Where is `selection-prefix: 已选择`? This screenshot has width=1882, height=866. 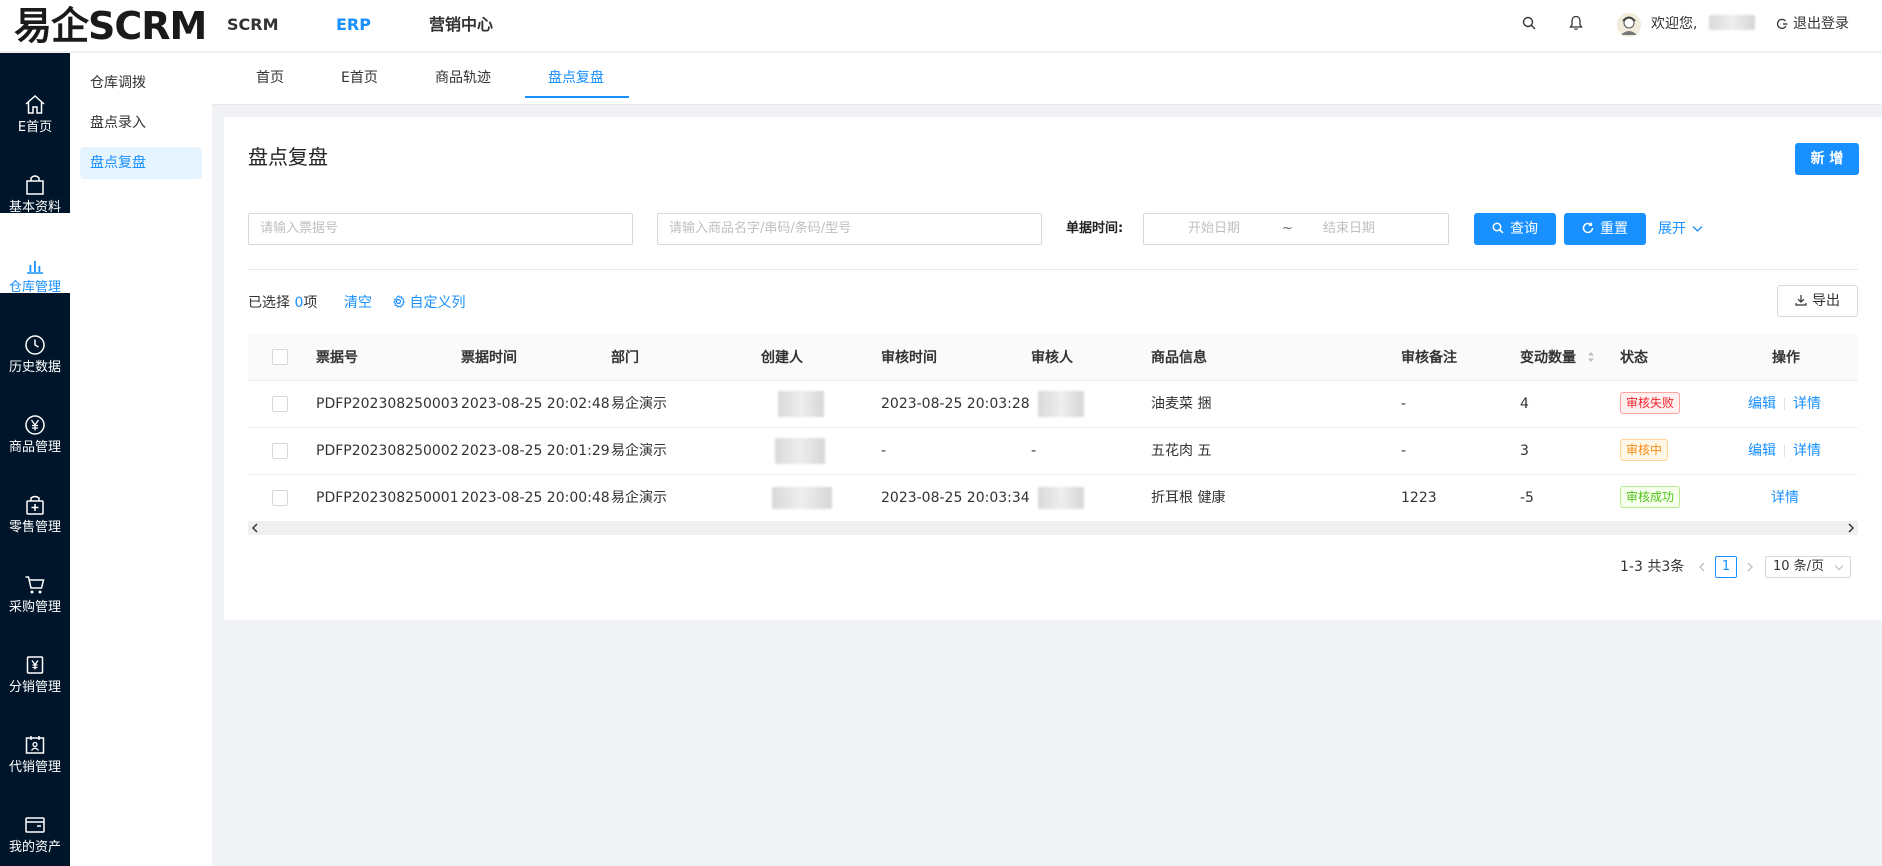
selection-prefix: 已选择 is located at coordinates (269, 303).